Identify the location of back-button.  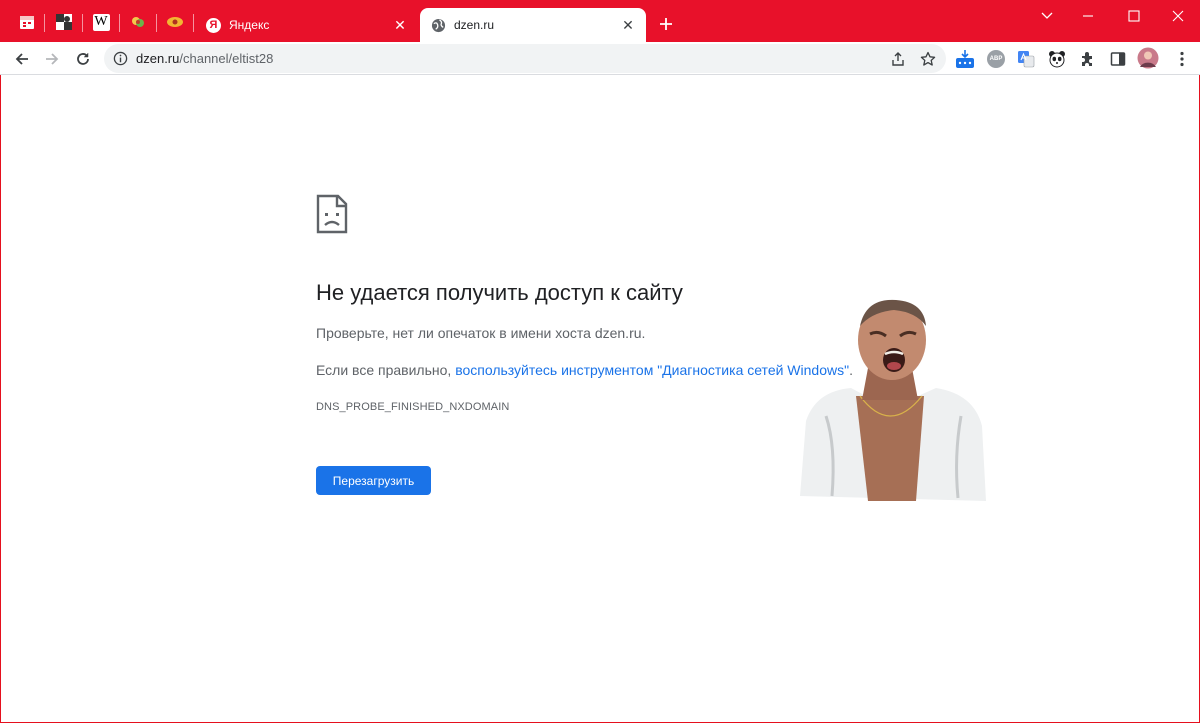
(22, 59).